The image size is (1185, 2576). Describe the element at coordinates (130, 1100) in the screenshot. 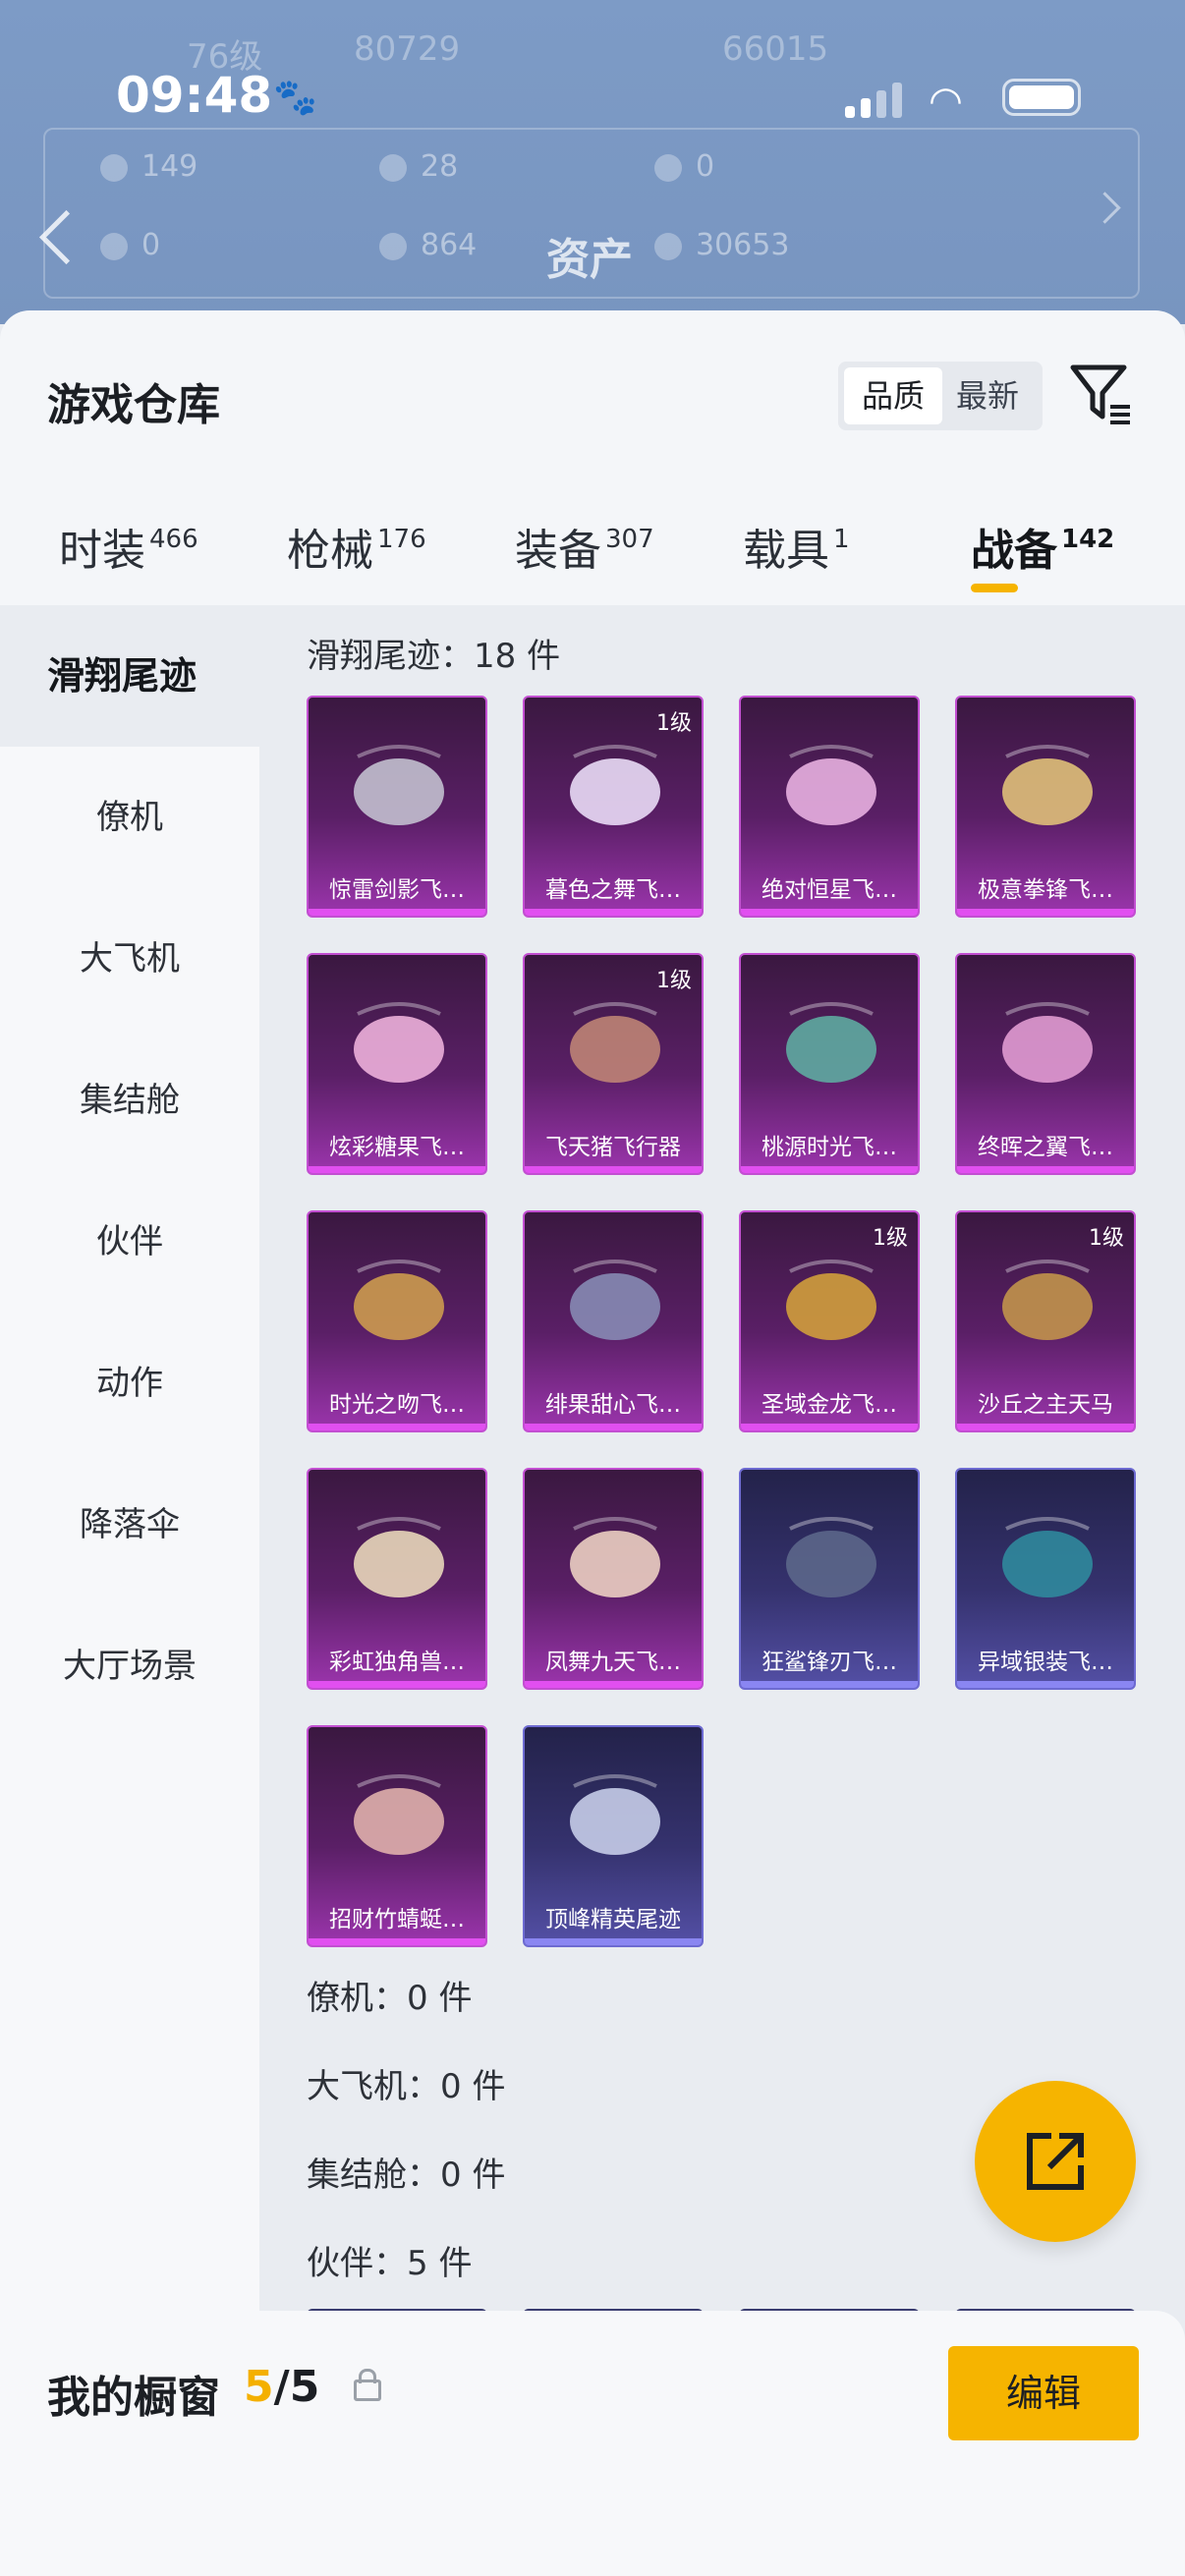

I see `sidebar-item-pod: 集结舱` at that location.